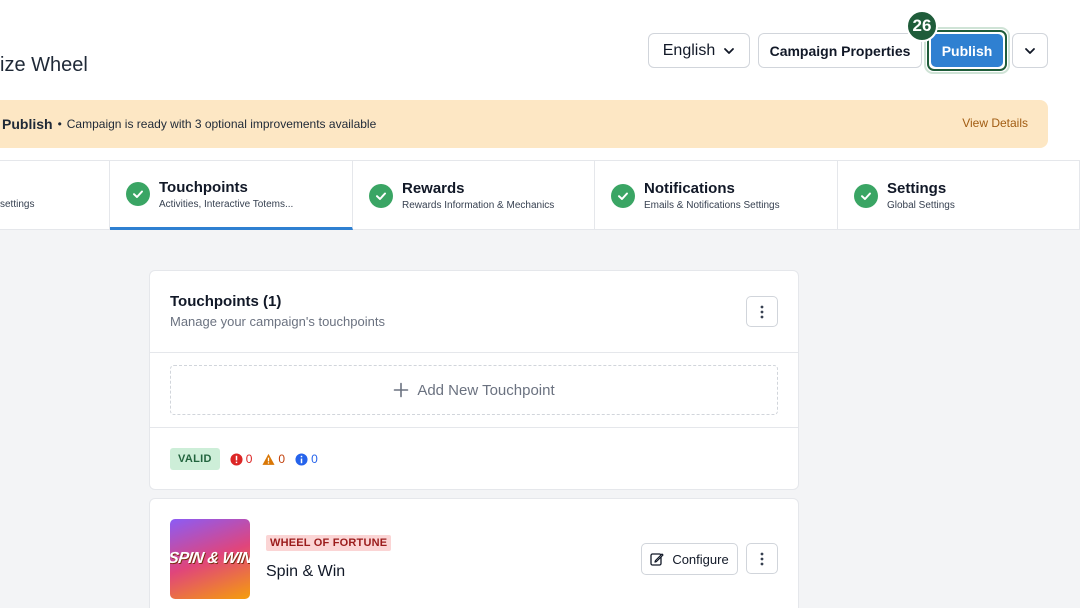  What do you see at coordinates (226, 301) in the screenshot?
I see `card-title: Touchpoints (1)` at bounding box center [226, 301].